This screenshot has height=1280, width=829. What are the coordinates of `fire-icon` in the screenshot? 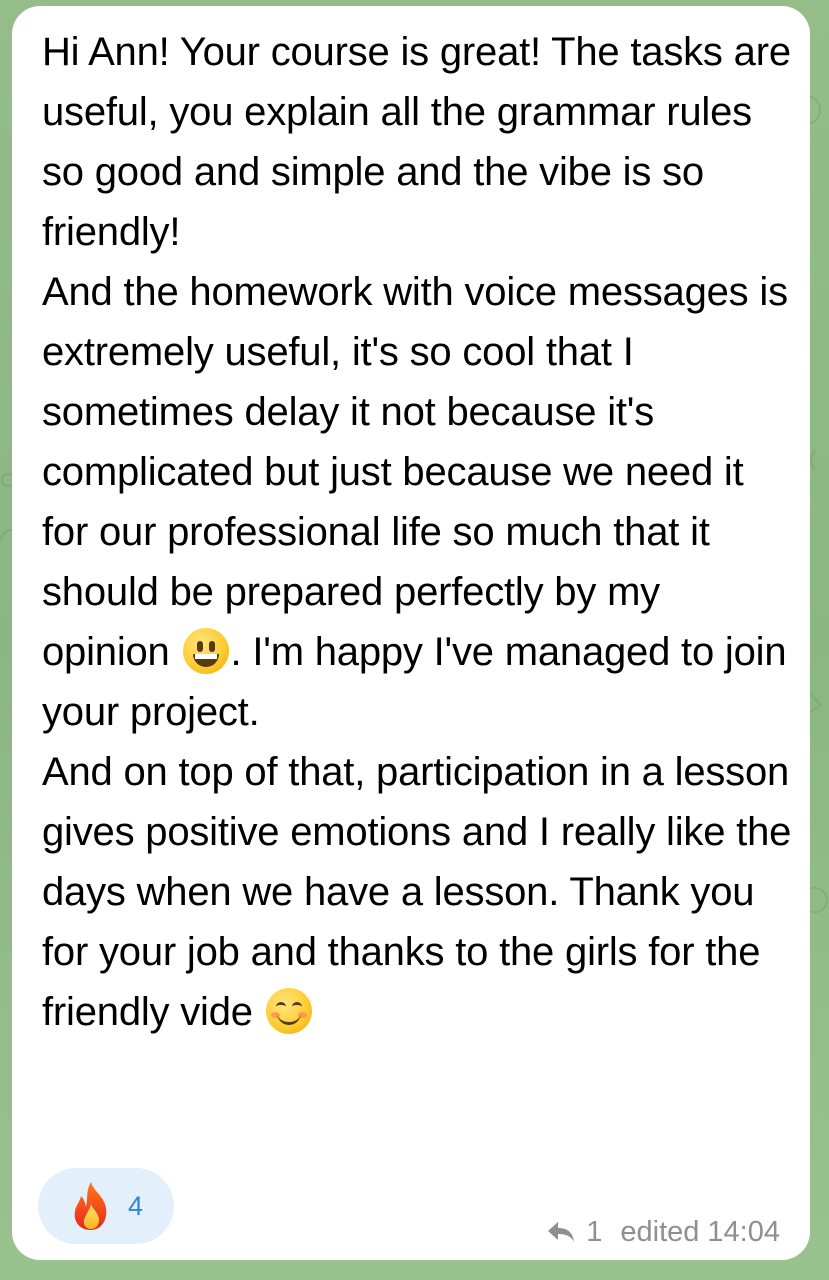 It's located at (90, 1206).